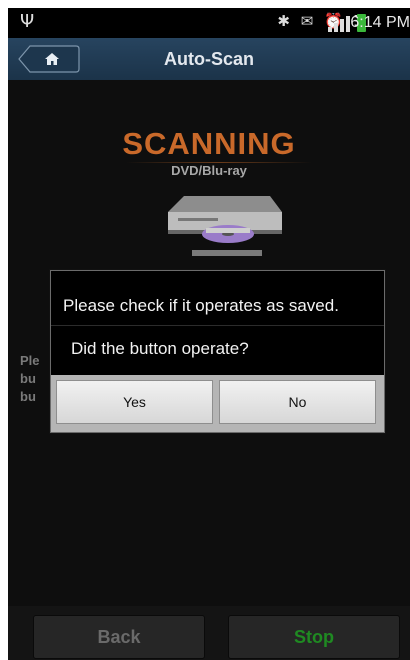 The height and width of the screenshot is (660, 410). Describe the element at coordinates (314, 637) in the screenshot. I see `stop-button: Stop` at that location.